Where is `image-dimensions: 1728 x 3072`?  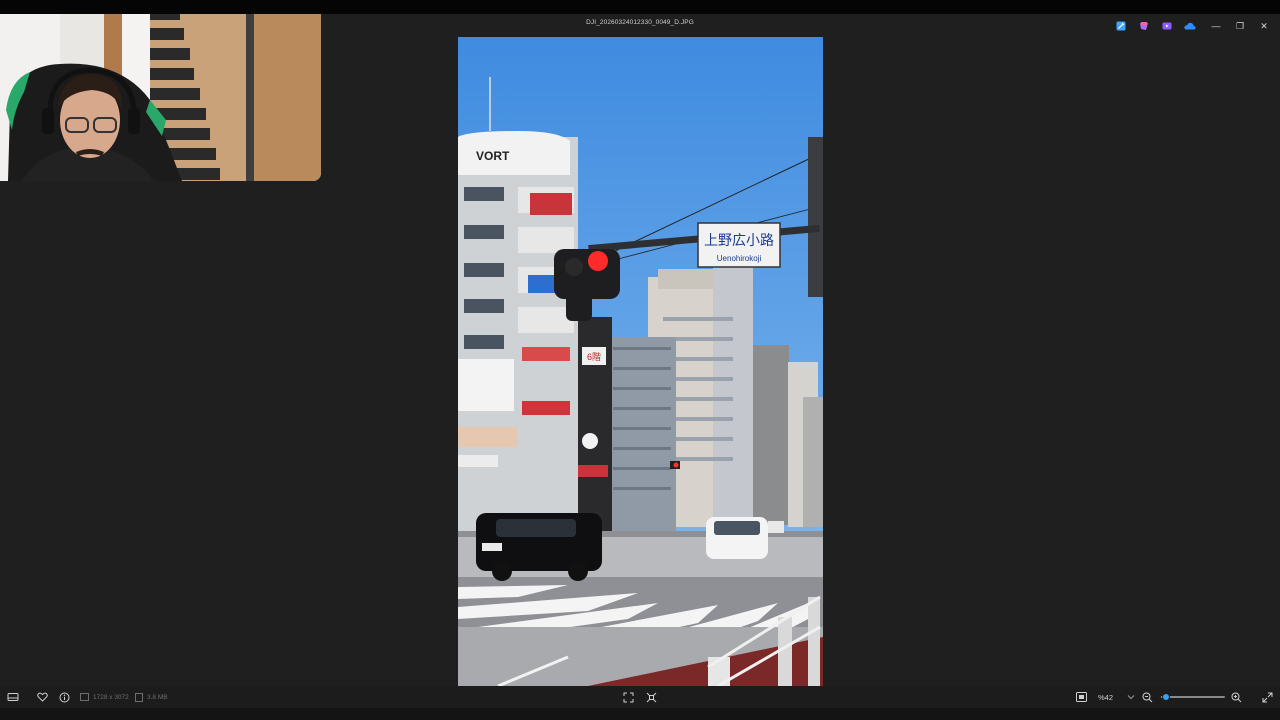 image-dimensions: 1728 x 3072 is located at coordinates (111, 697).